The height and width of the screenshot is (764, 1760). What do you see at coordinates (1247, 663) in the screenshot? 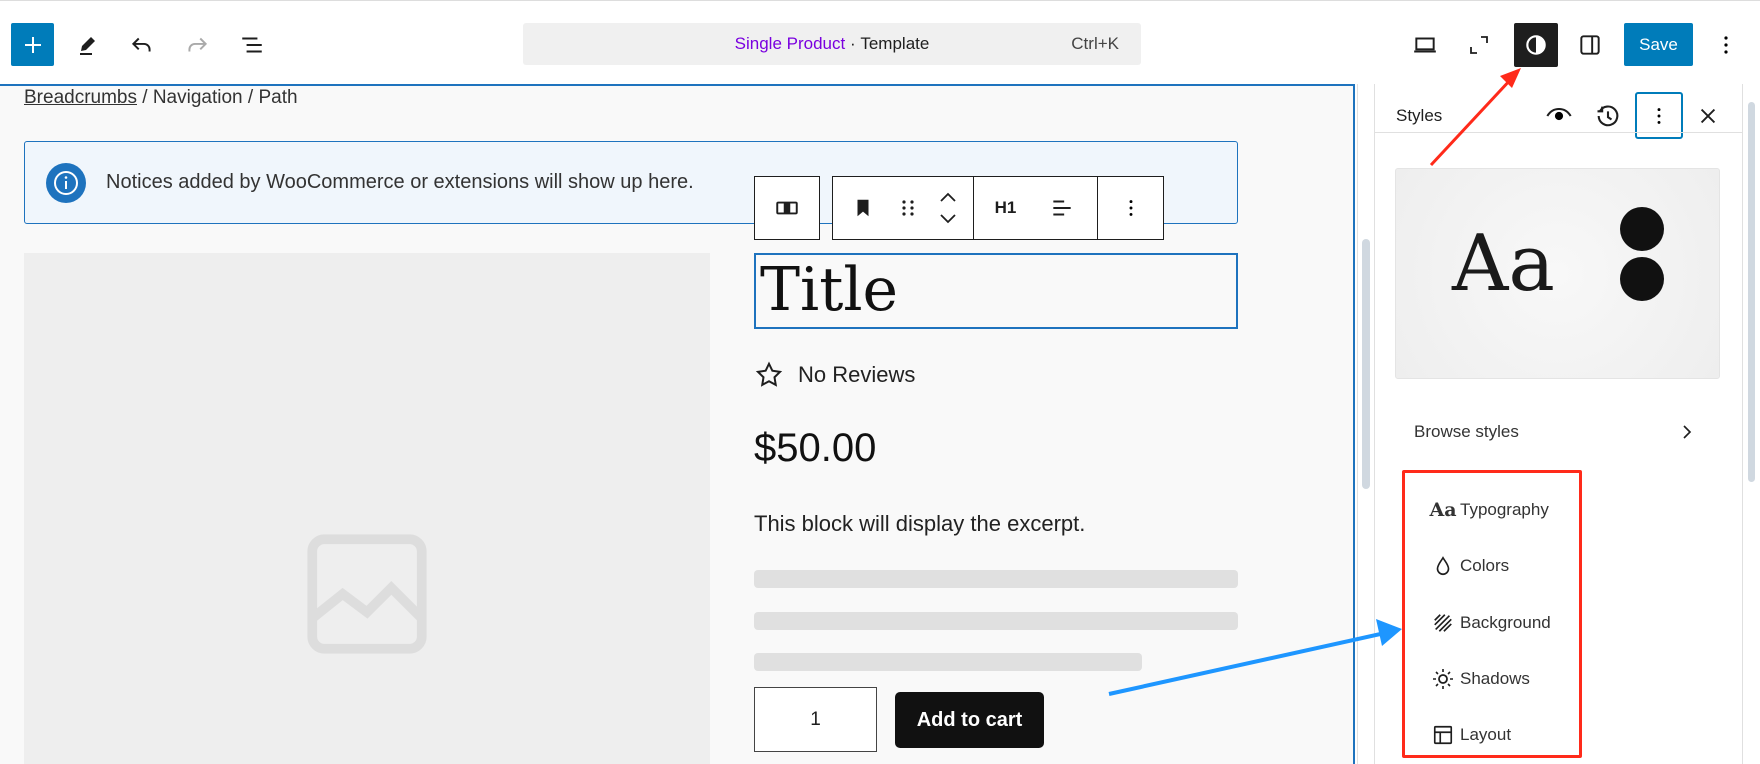
I see `blue-arrow` at bounding box center [1247, 663].